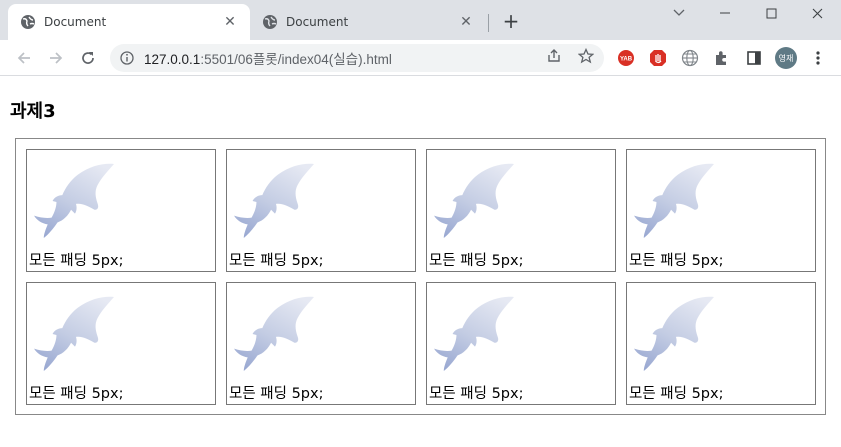 The height and width of the screenshot is (447, 841). I want to click on site-info-icon, so click(127, 58).